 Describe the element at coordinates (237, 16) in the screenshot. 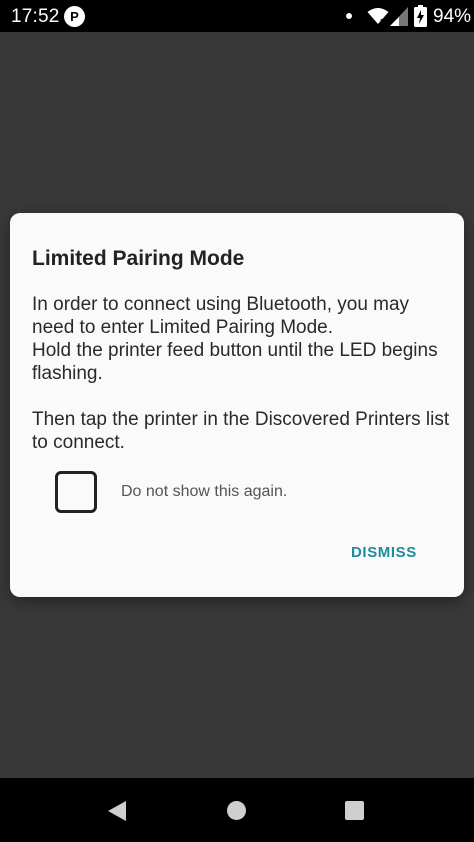

I see `status-bar: 17:52 P 5 94%` at that location.